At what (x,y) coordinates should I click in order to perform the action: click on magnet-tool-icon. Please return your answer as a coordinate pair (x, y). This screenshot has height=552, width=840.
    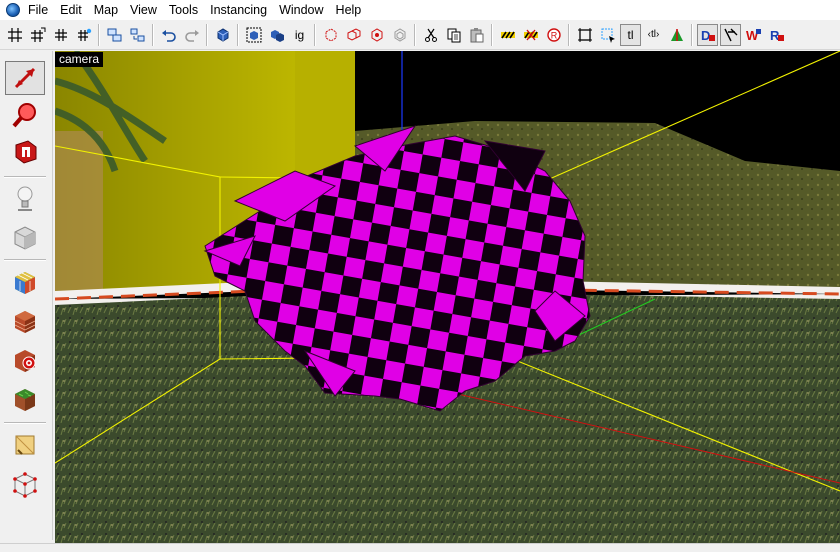
    Looking at the image, I should click on (25, 152).